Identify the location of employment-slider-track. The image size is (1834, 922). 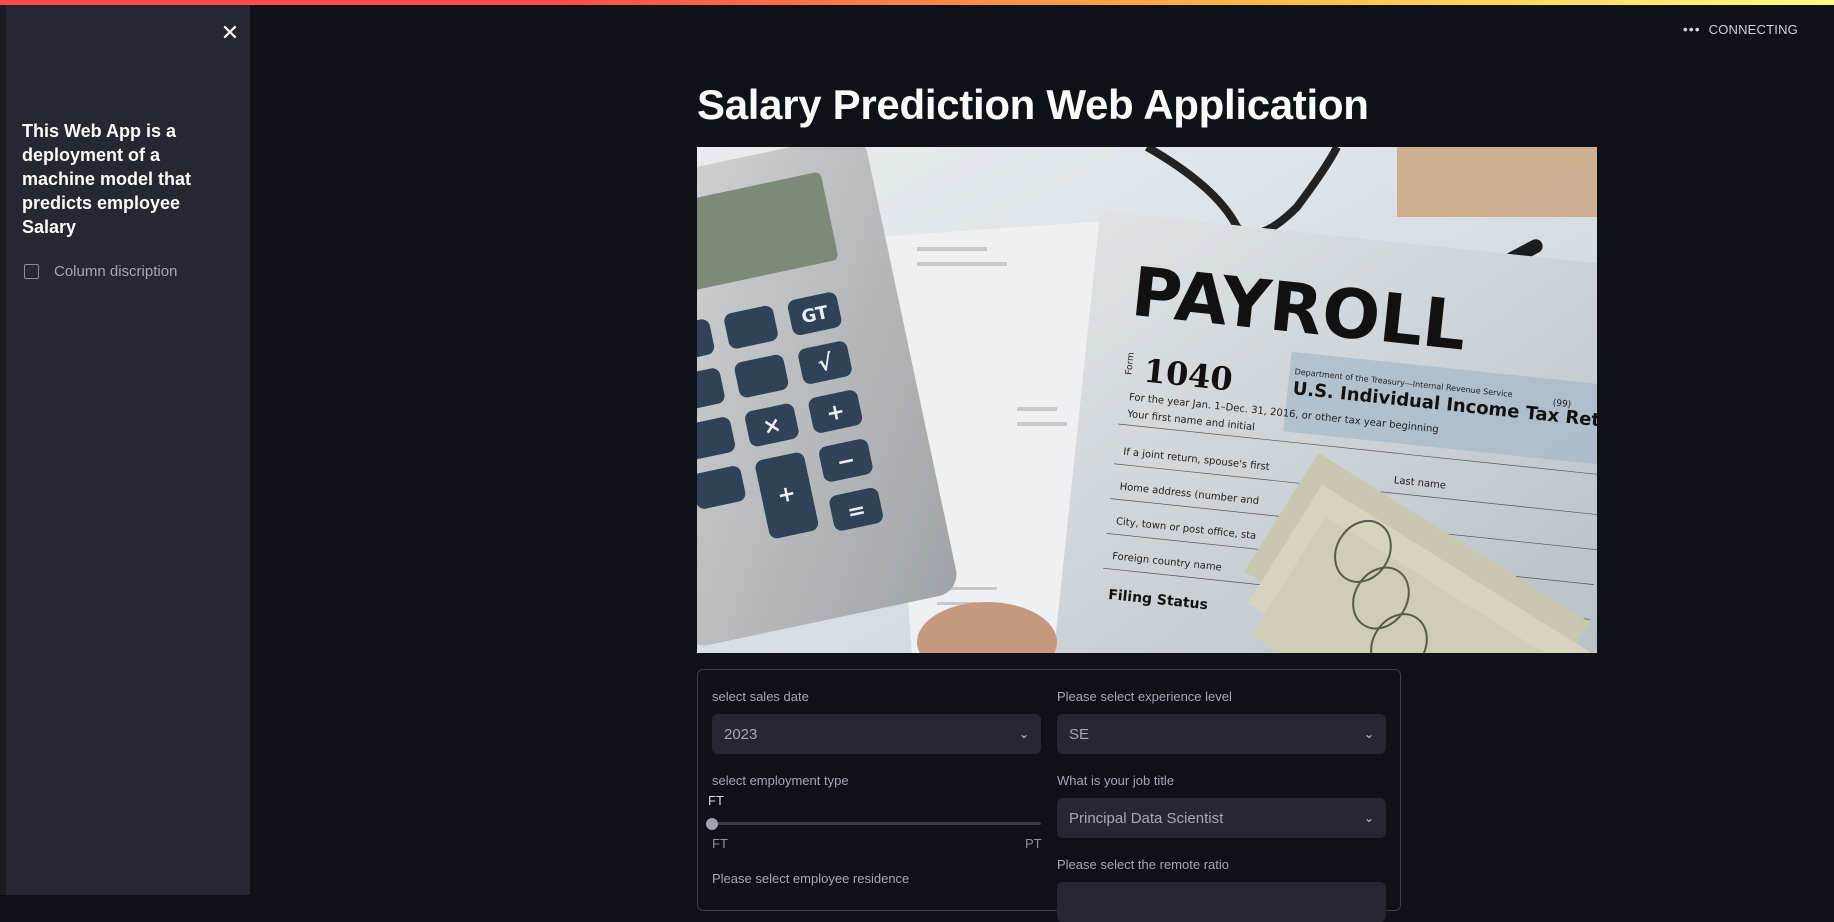
(876, 823).